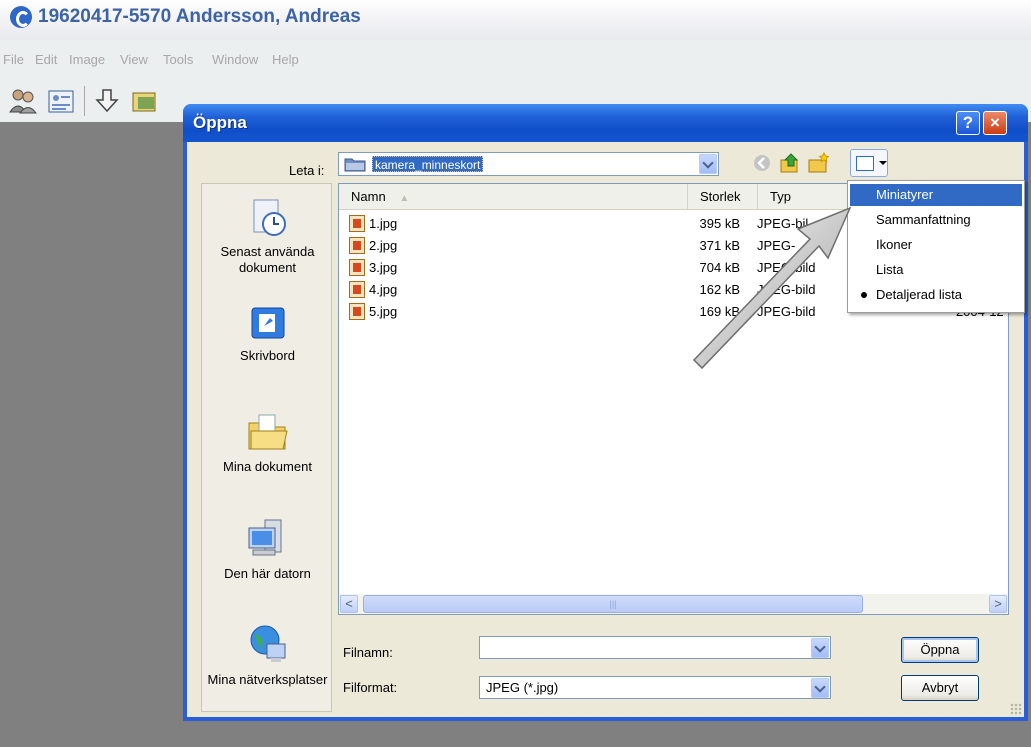 Image resolution: width=1031 pixels, height=747 pixels. I want to click on format-label: Filformat:, so click(370, 687).